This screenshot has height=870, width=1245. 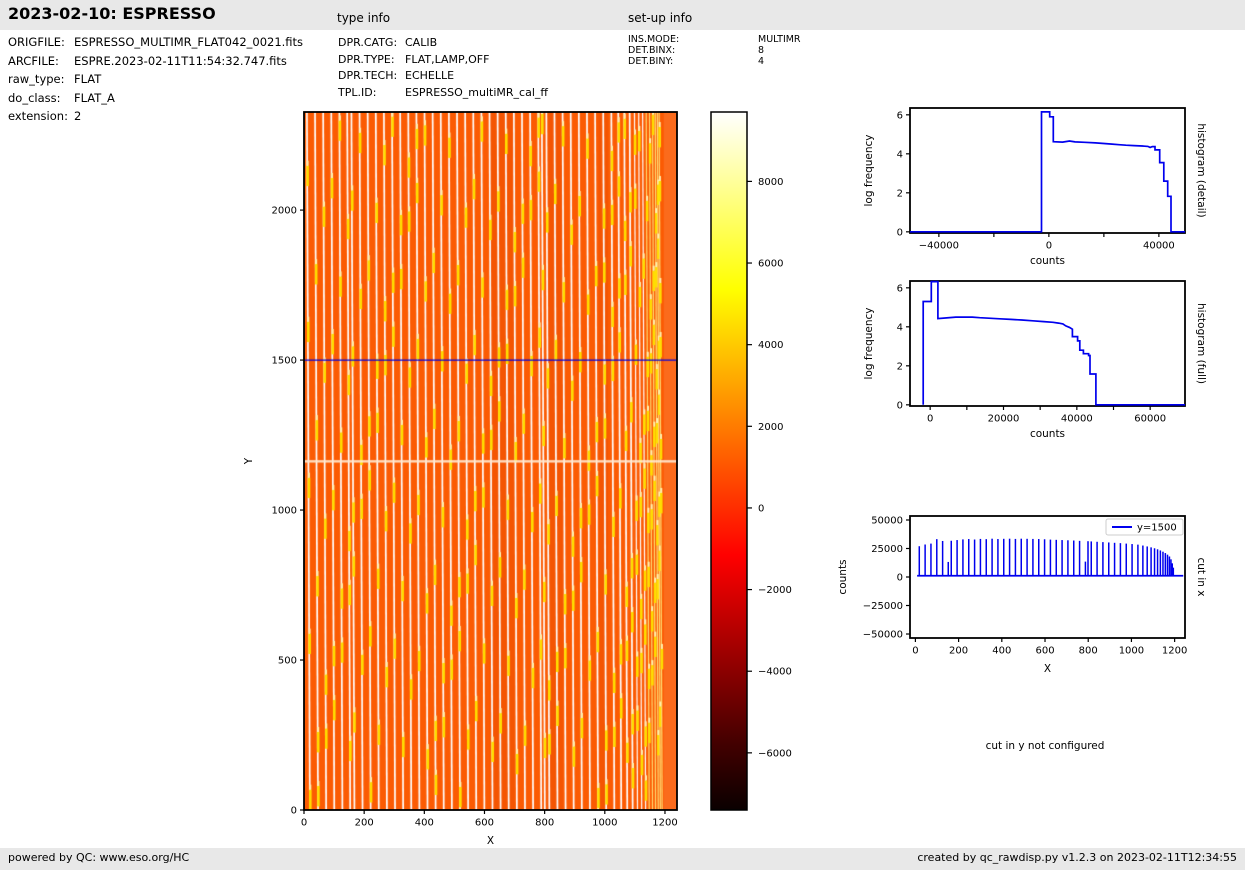 What do you see at coordinates (1201, 343) in the screenshot?
I see `histogram_full-right-label: histogram (full)` at bounding box center [1201, 343].